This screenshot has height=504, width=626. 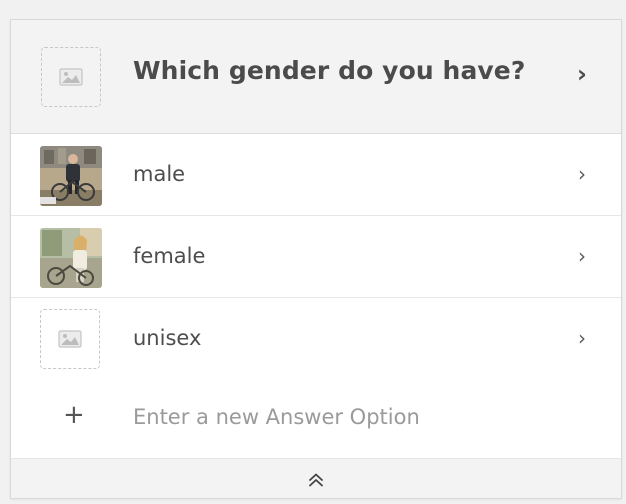 I want to click on question-image-placeholder, so click(x=71, y=77).